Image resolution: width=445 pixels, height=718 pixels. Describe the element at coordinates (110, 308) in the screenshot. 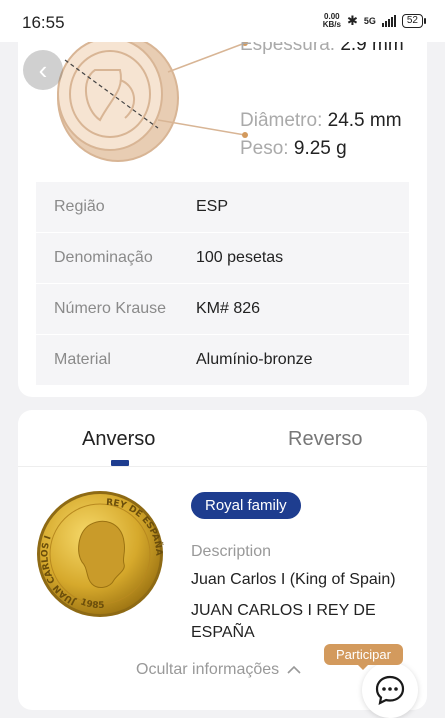

I see `krause-number-label: Número Krause` at that location.